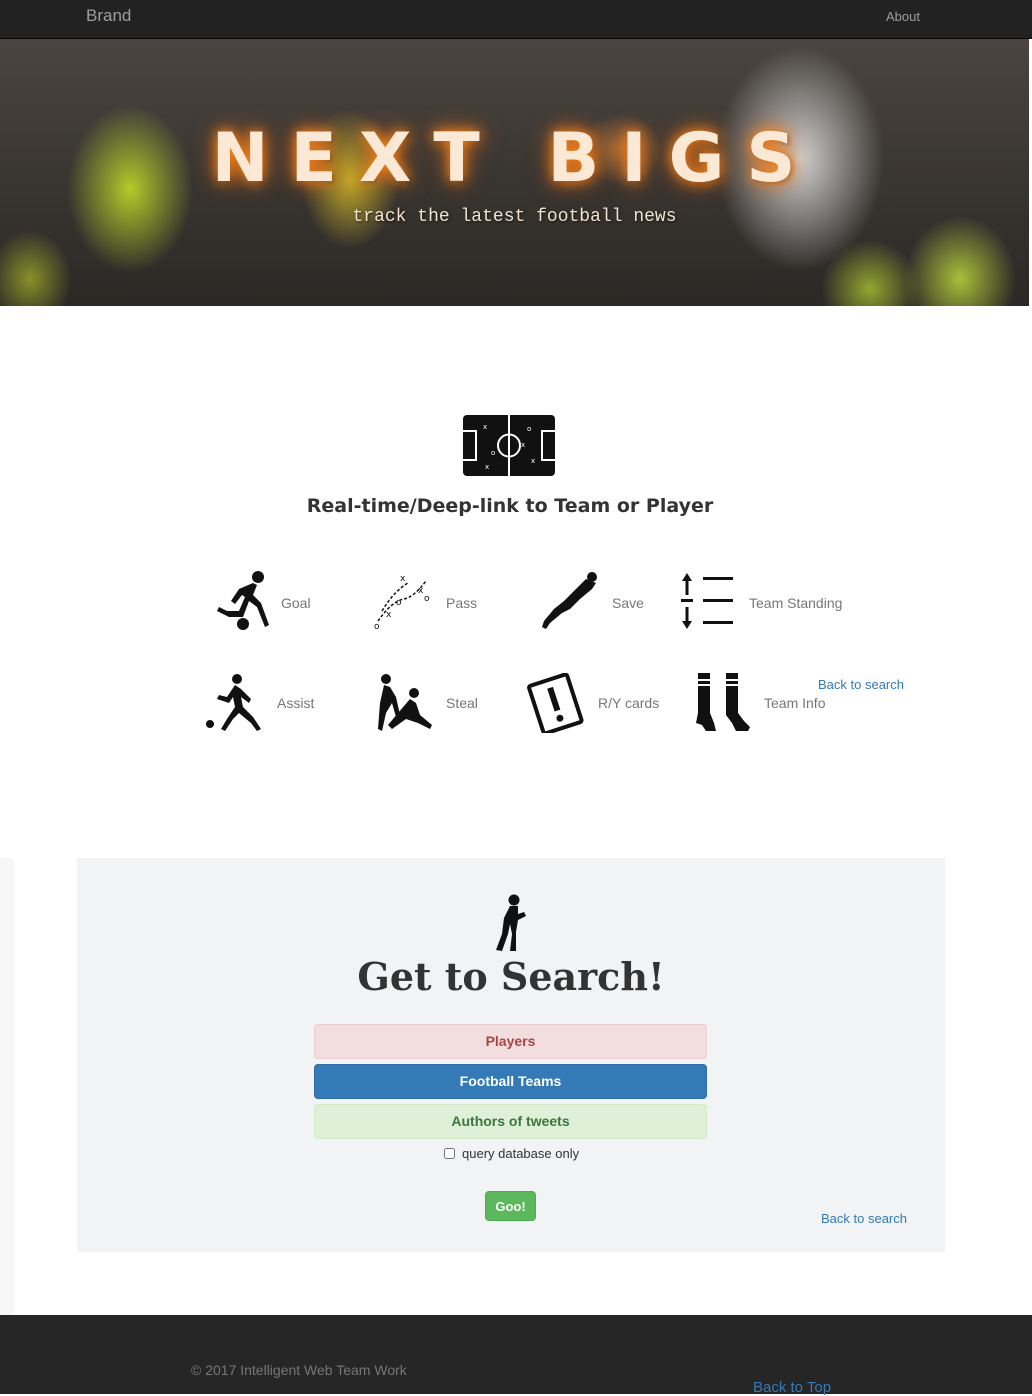  What do you see at coordinates (296, 703) in the screenshot?
I see `feature-assist-label: Assist` at bounding box center [296, 703].